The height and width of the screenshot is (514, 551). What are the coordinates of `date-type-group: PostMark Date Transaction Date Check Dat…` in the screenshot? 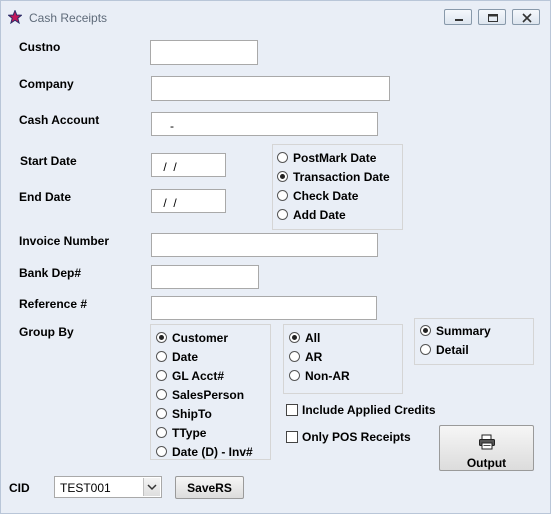 It's located at (337, 187).